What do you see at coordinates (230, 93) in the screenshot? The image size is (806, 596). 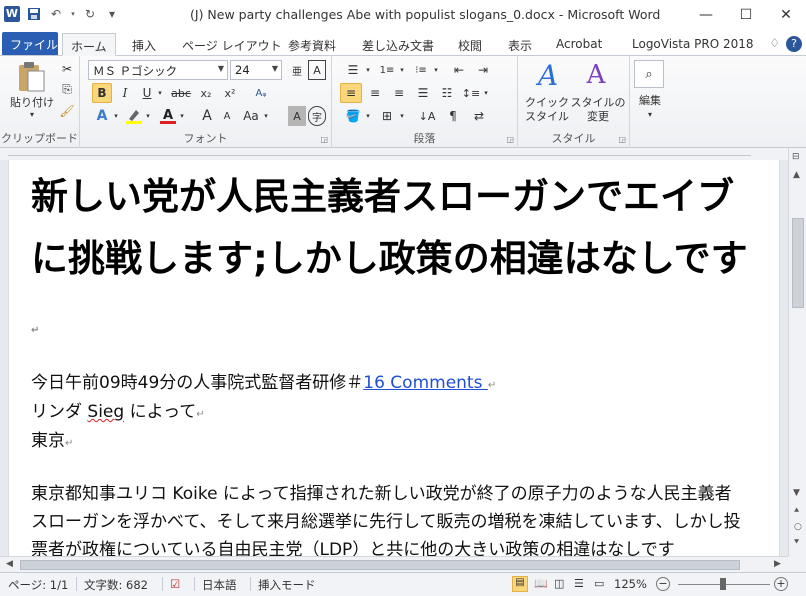 I see `superscript-button: x²` at bounding box center [230, 93].